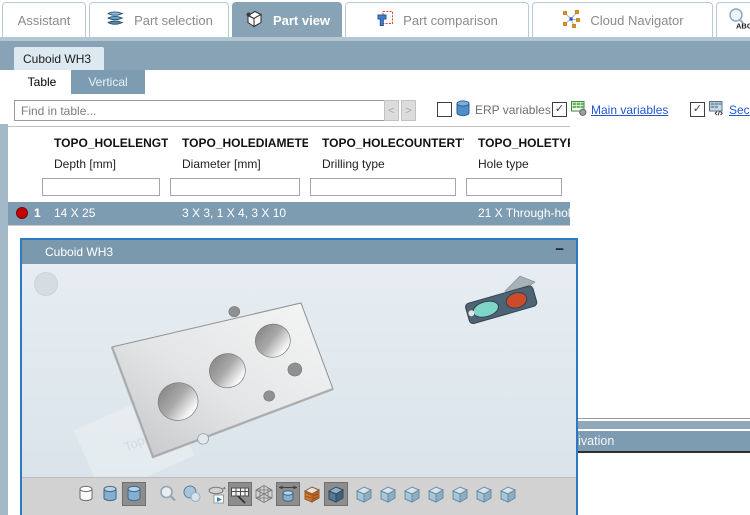 The height and width of the screenshot is (515, 750). Describe the element at coordinates (221, 164) in the screenshot. I see `column-desc-diameter: Diameter [mm]` at that location.